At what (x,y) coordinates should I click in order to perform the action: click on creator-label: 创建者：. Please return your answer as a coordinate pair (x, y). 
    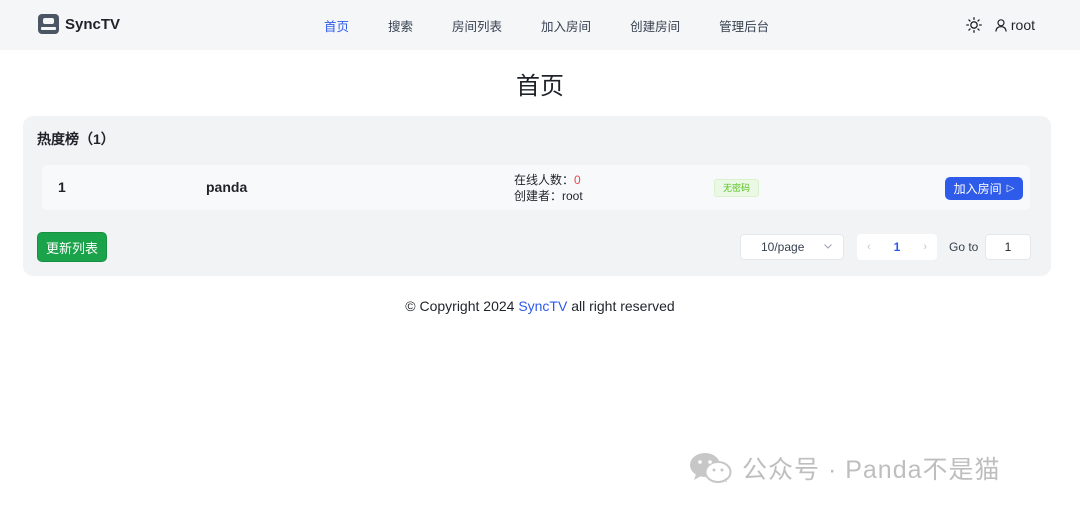
    Looking at the image, I should click on (538, 196).